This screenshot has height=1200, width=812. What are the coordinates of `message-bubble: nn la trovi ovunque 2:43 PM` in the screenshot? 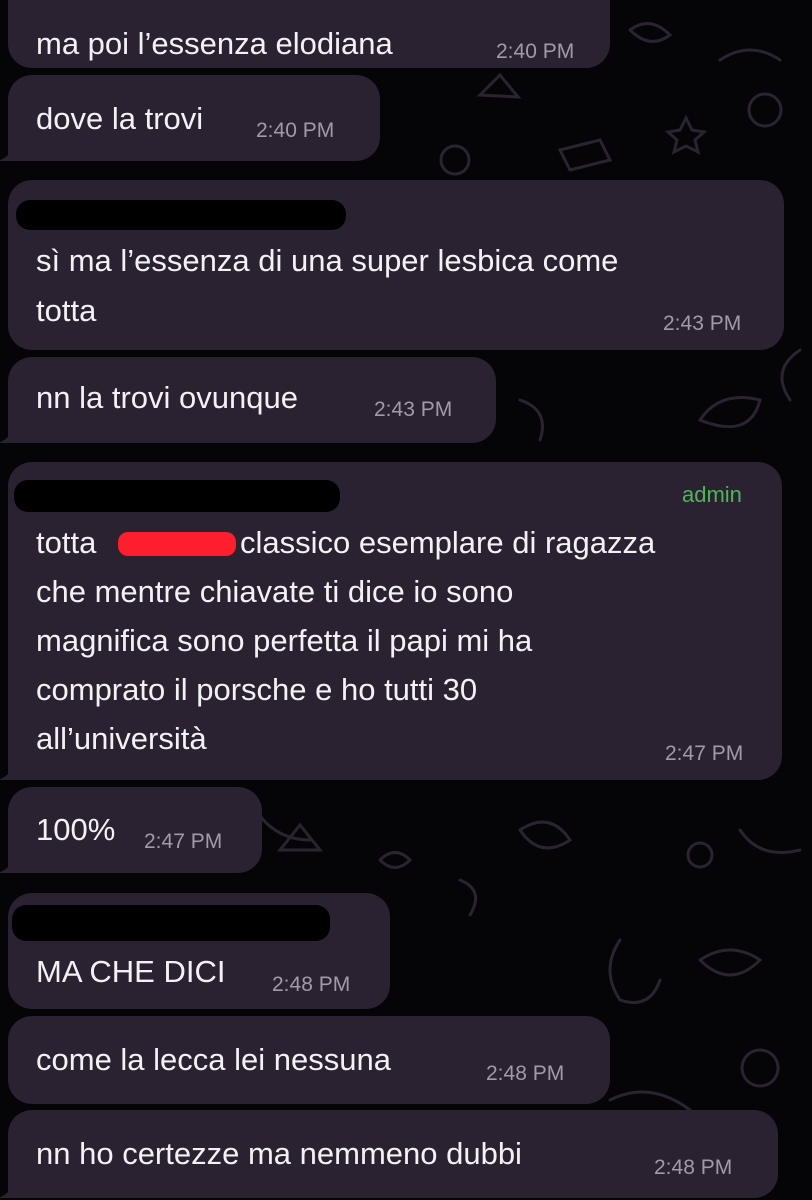 It's located at (248, 400).